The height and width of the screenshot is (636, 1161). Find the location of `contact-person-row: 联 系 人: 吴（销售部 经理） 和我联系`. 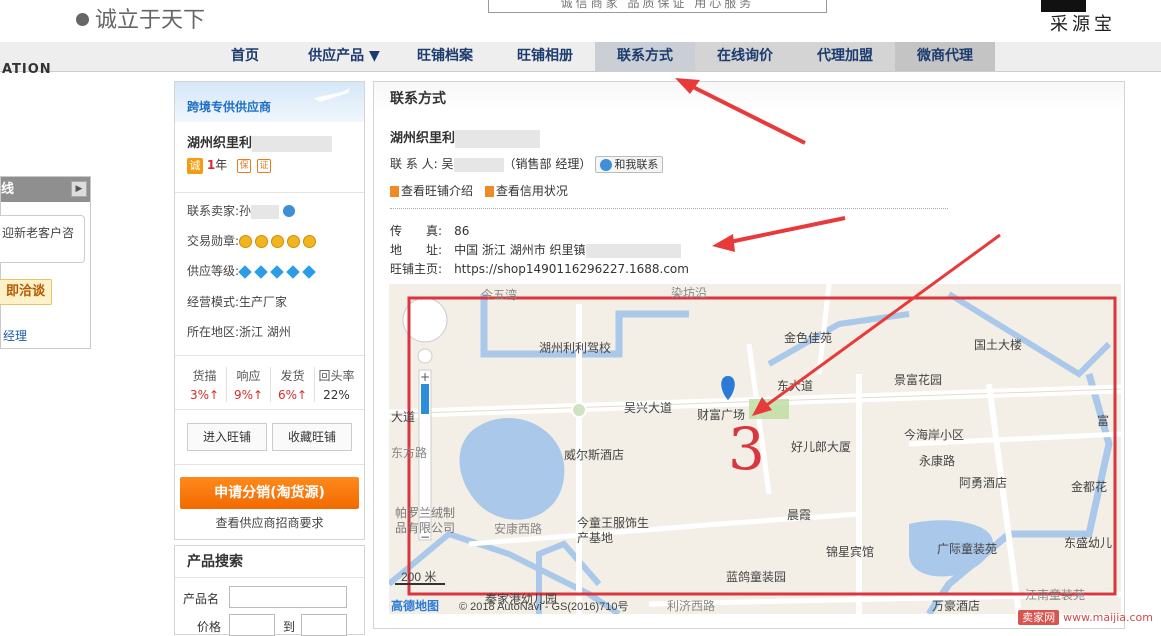

contact-person-row: 联 系 人: 吴（销售部 经理） 和我联系 is located at coordinates (527, 164).